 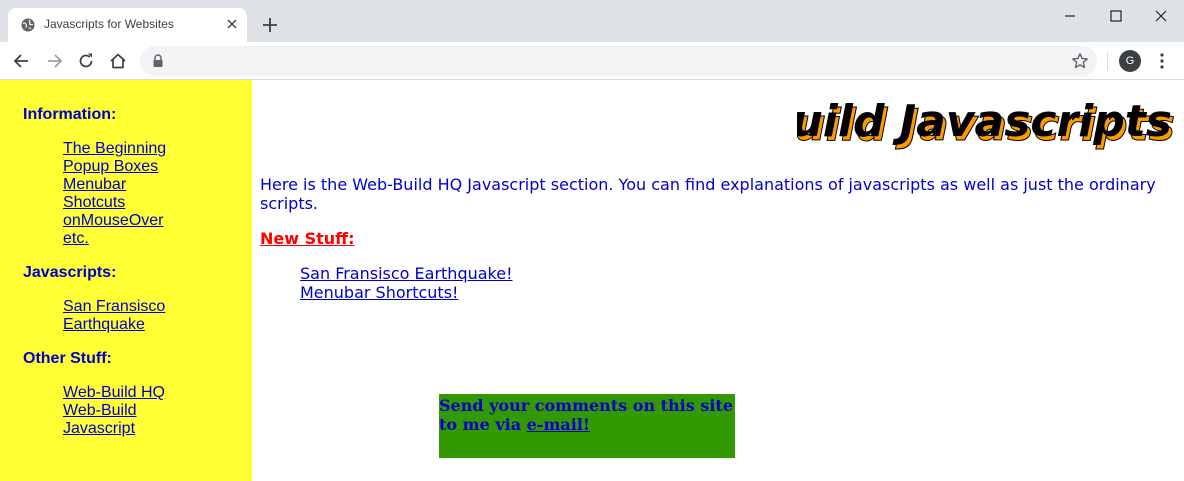 I want to click on logo-text: Web-Build Javascripts, so click(x=984, y=121).